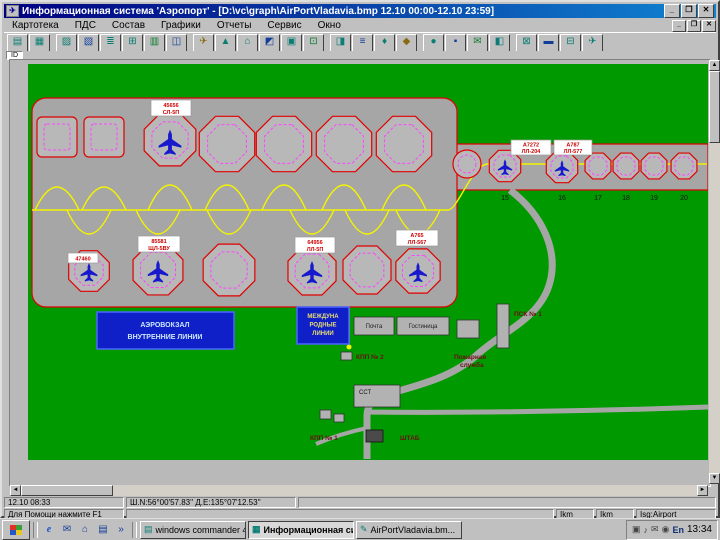 Image resolution: width=720 pixels, height=540 pixels. I want to click on stand-number: 15, so click(505, 198).